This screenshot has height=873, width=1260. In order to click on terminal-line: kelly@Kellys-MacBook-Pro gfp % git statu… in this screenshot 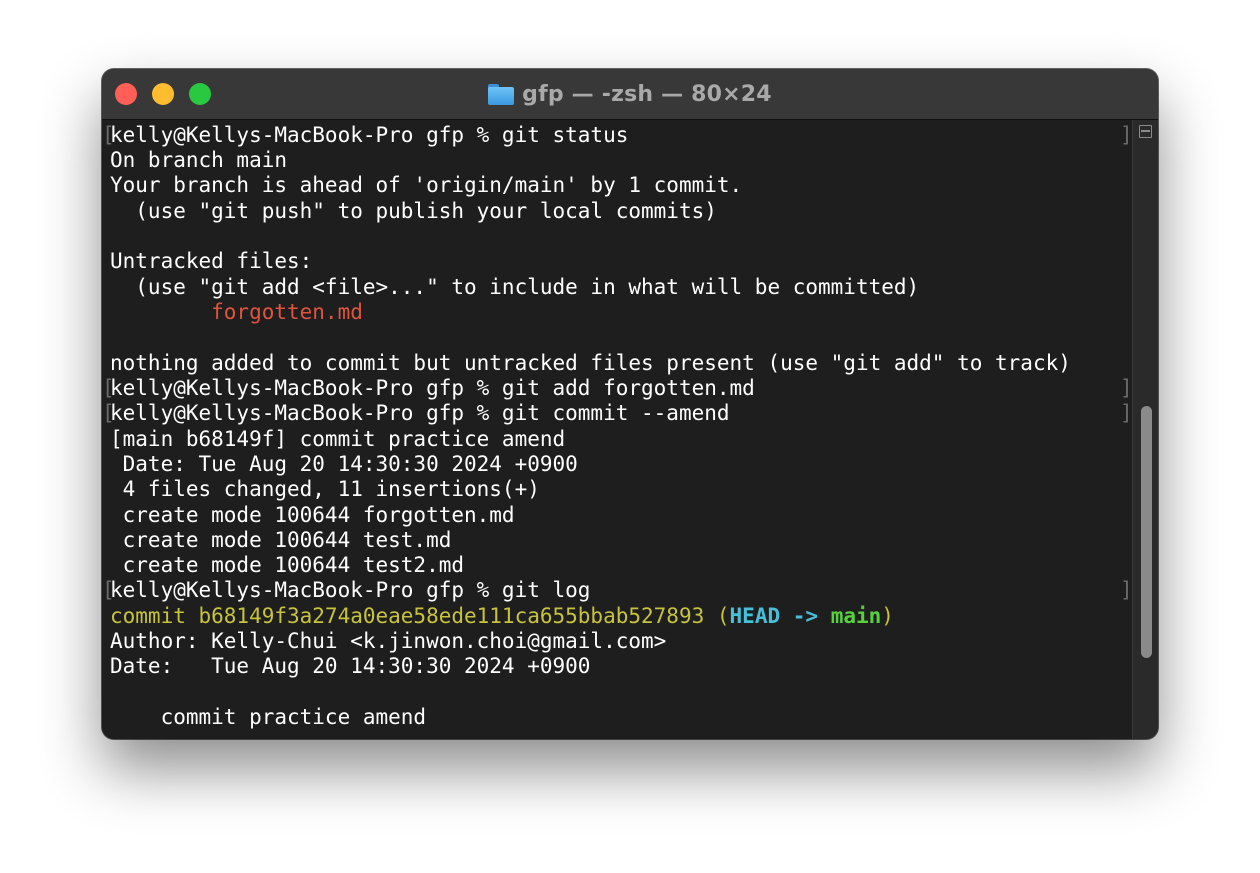, I will do `click(369, 135)`.